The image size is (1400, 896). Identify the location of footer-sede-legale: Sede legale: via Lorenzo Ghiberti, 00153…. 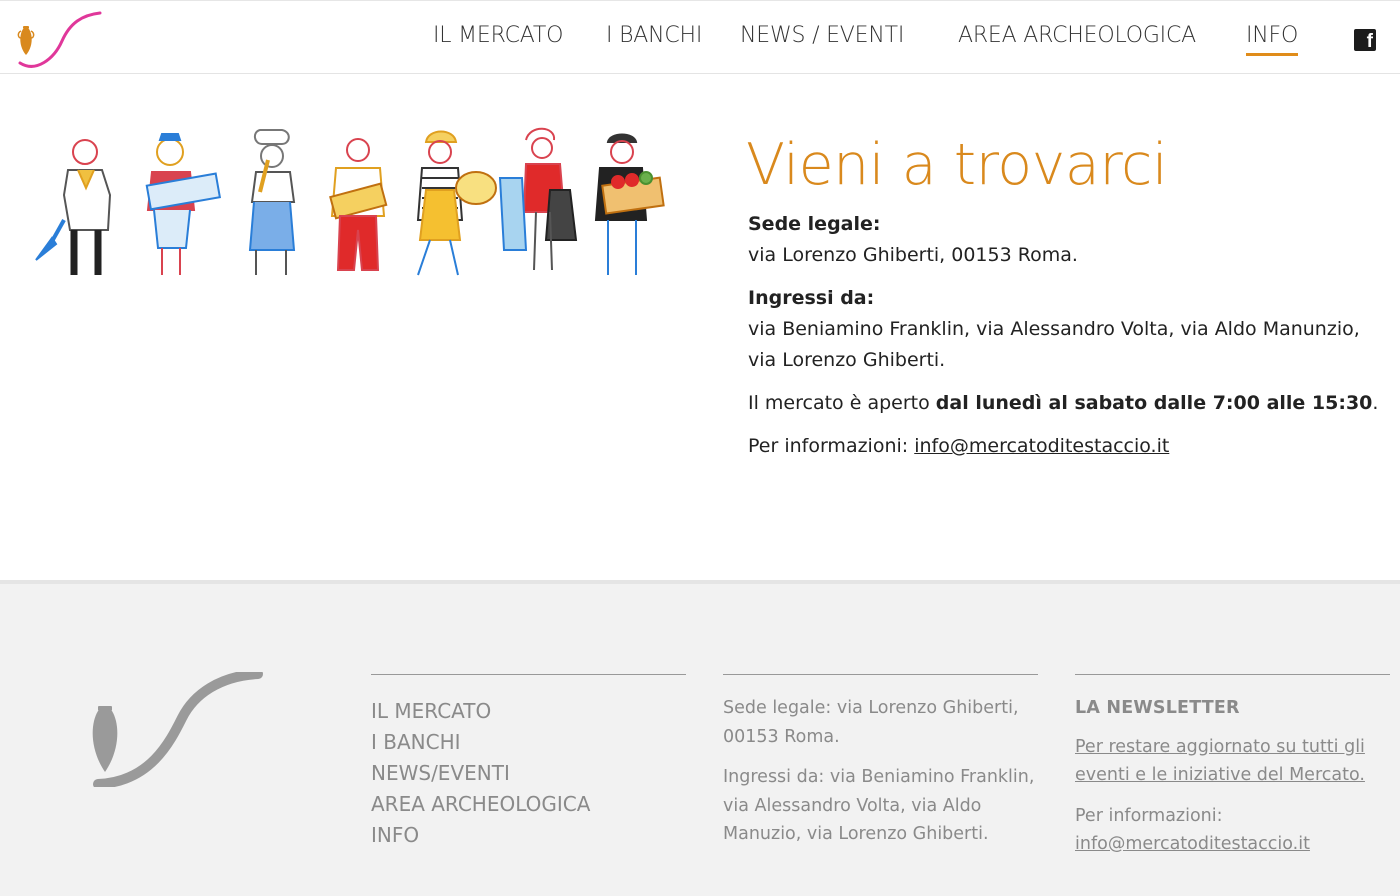
(871, 722).